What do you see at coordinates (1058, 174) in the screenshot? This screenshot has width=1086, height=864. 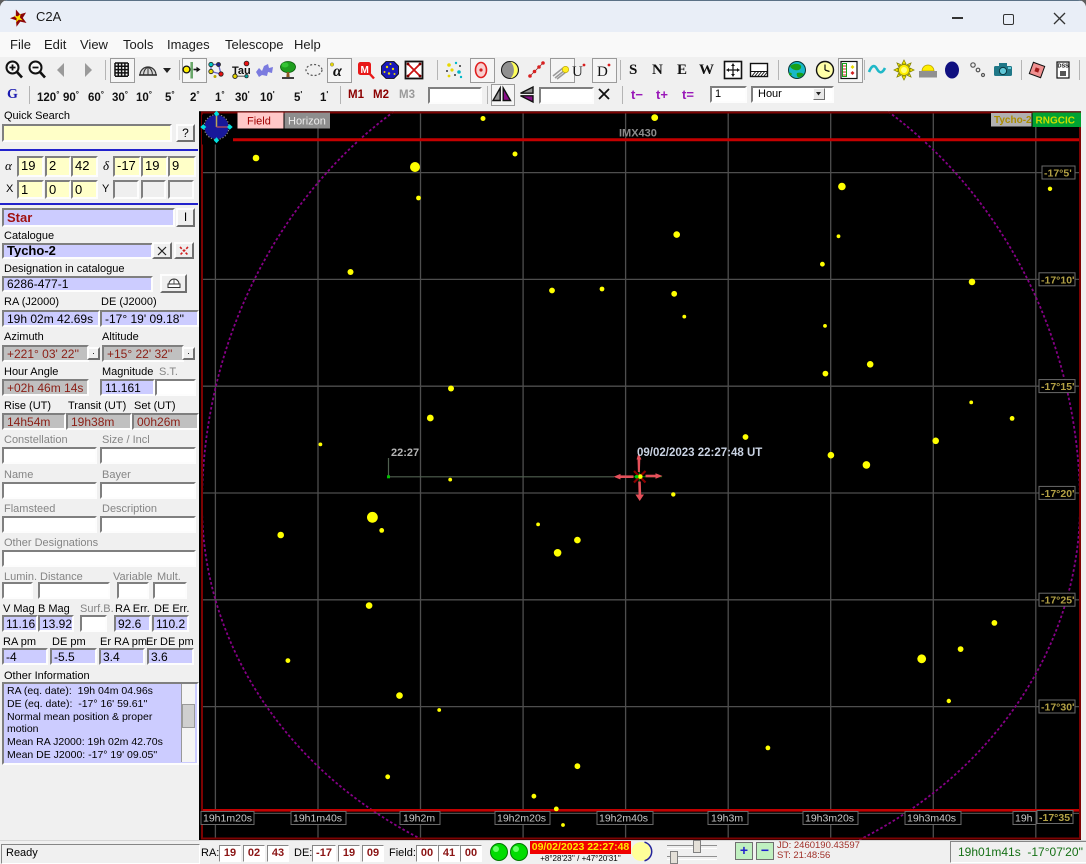 I see `svg-text: -17°5'` at bounding box center [1058, 174].